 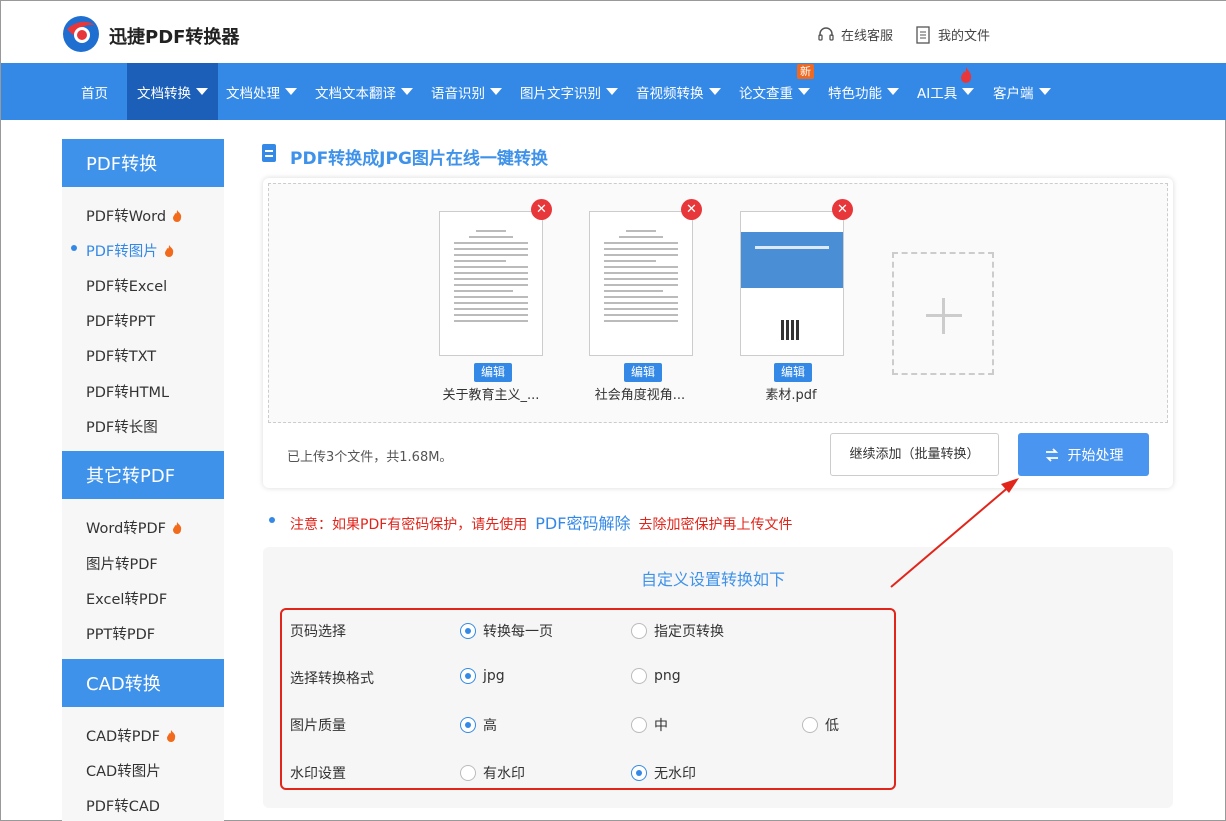 I want to click on nav-label: 文档文本翻译, so click(x=355, y=93).